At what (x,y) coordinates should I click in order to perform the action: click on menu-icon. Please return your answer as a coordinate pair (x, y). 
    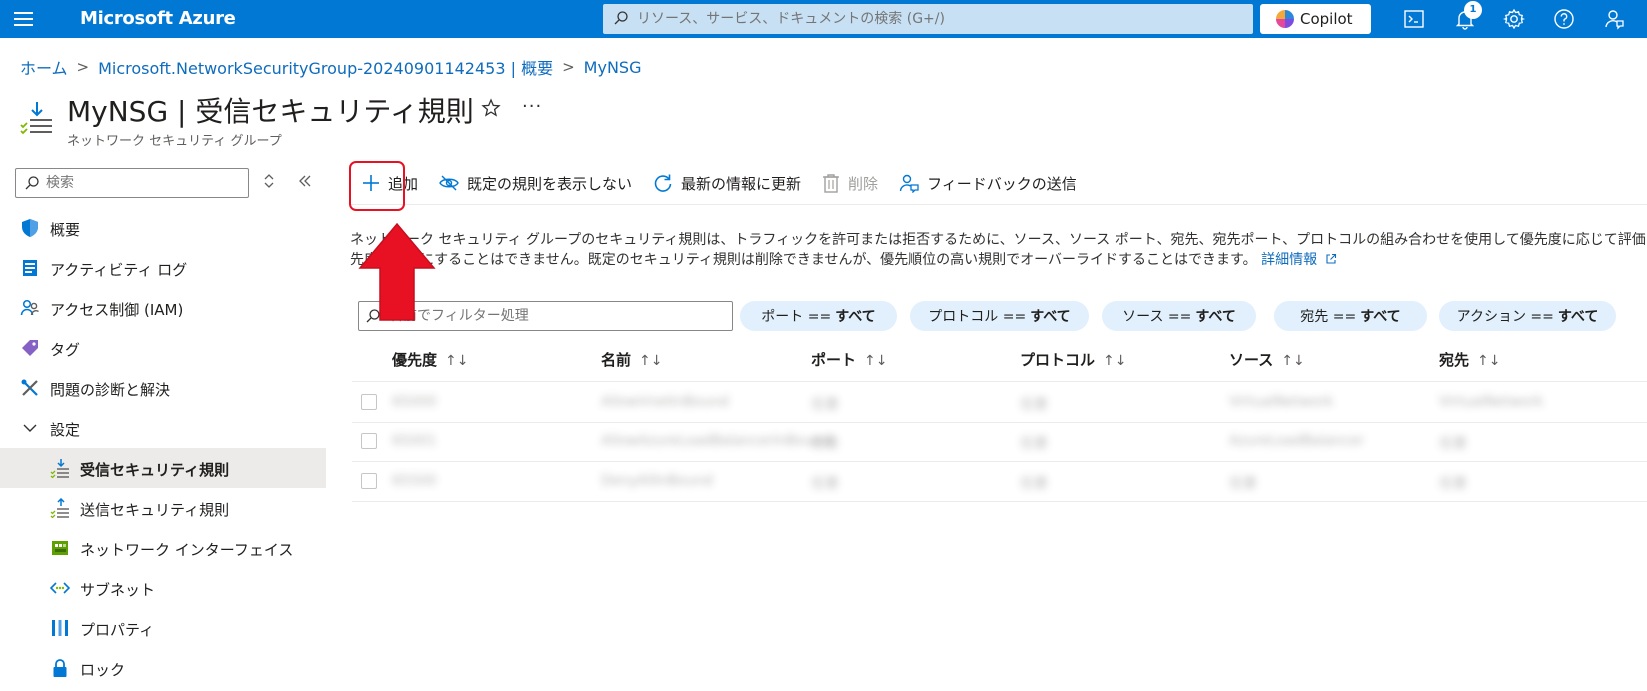
    Looking at the image, I should click on (23, 19).